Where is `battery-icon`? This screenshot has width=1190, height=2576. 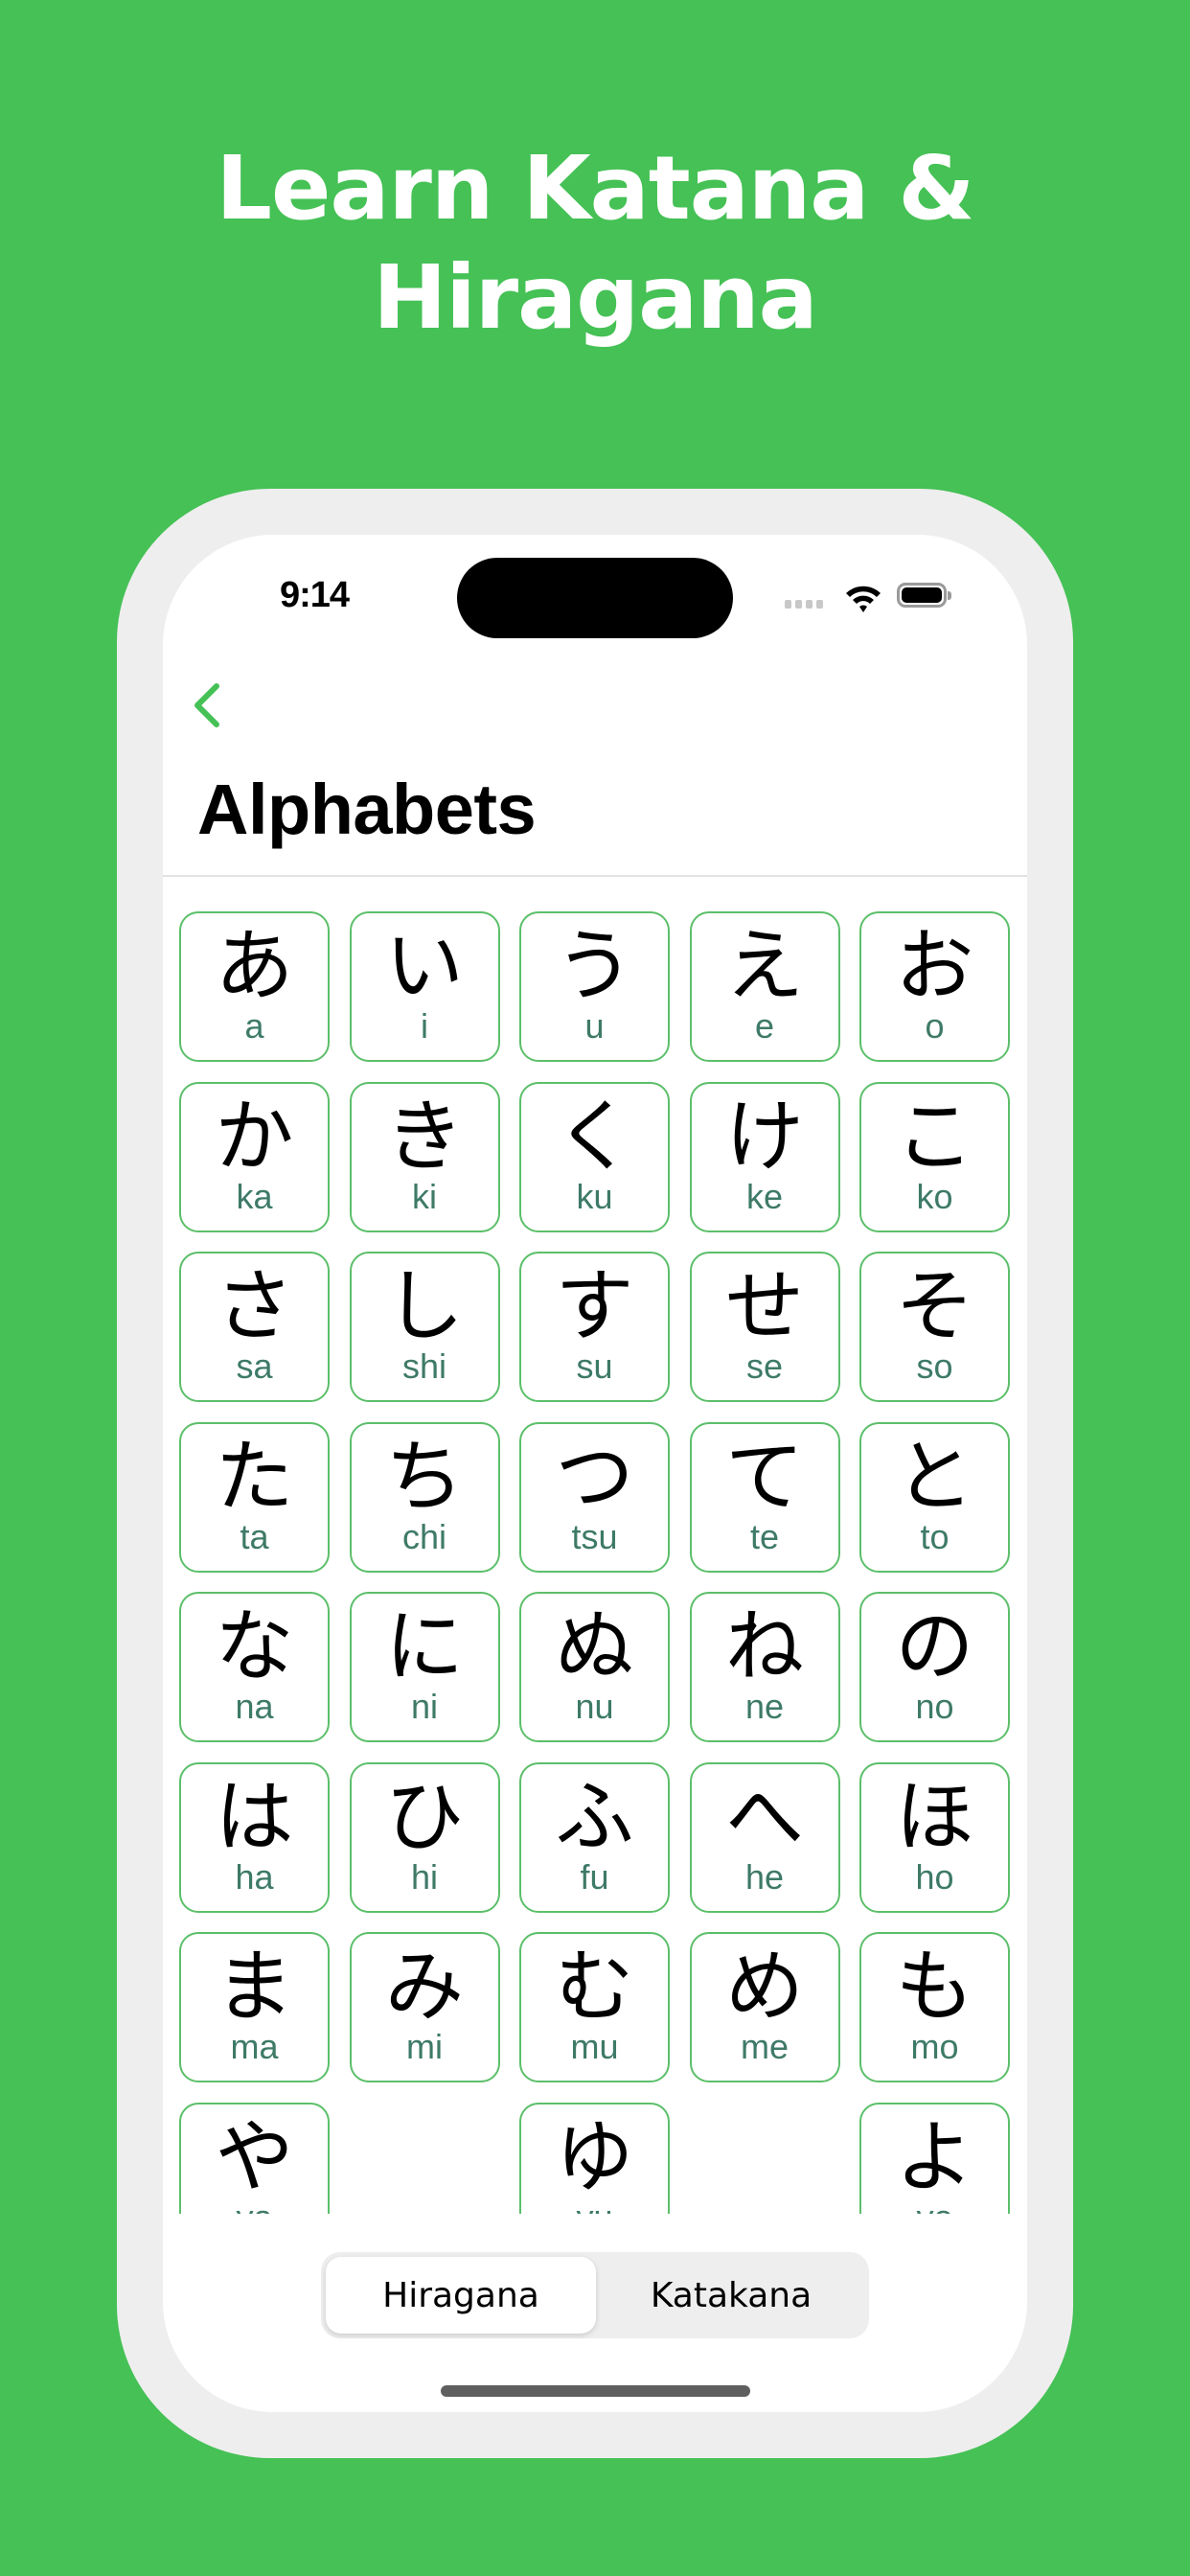
battery-icon is located at coordinates (924, 595).